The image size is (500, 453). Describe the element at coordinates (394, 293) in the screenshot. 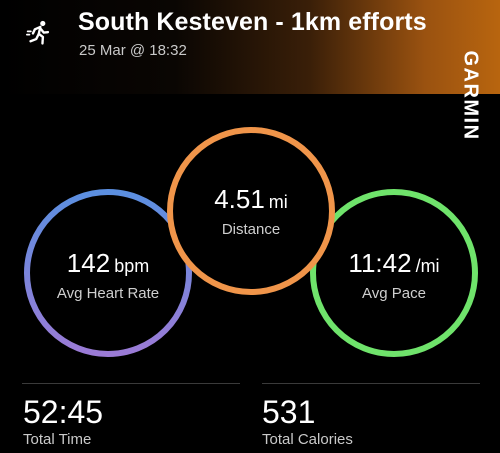

I see `pace-label: Avg Pace` at that location.